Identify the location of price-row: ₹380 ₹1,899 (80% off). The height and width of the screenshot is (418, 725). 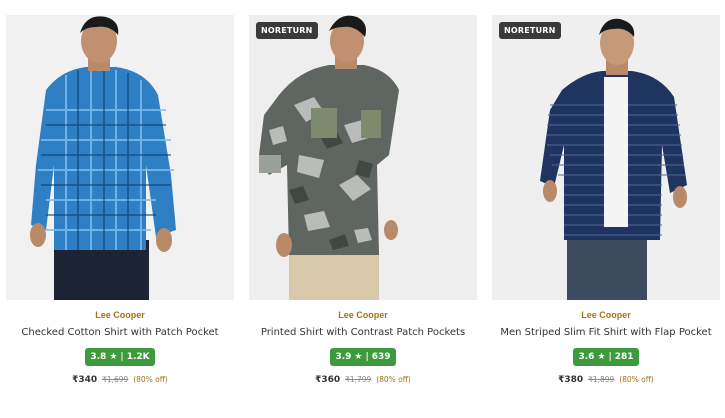
(606, 380).